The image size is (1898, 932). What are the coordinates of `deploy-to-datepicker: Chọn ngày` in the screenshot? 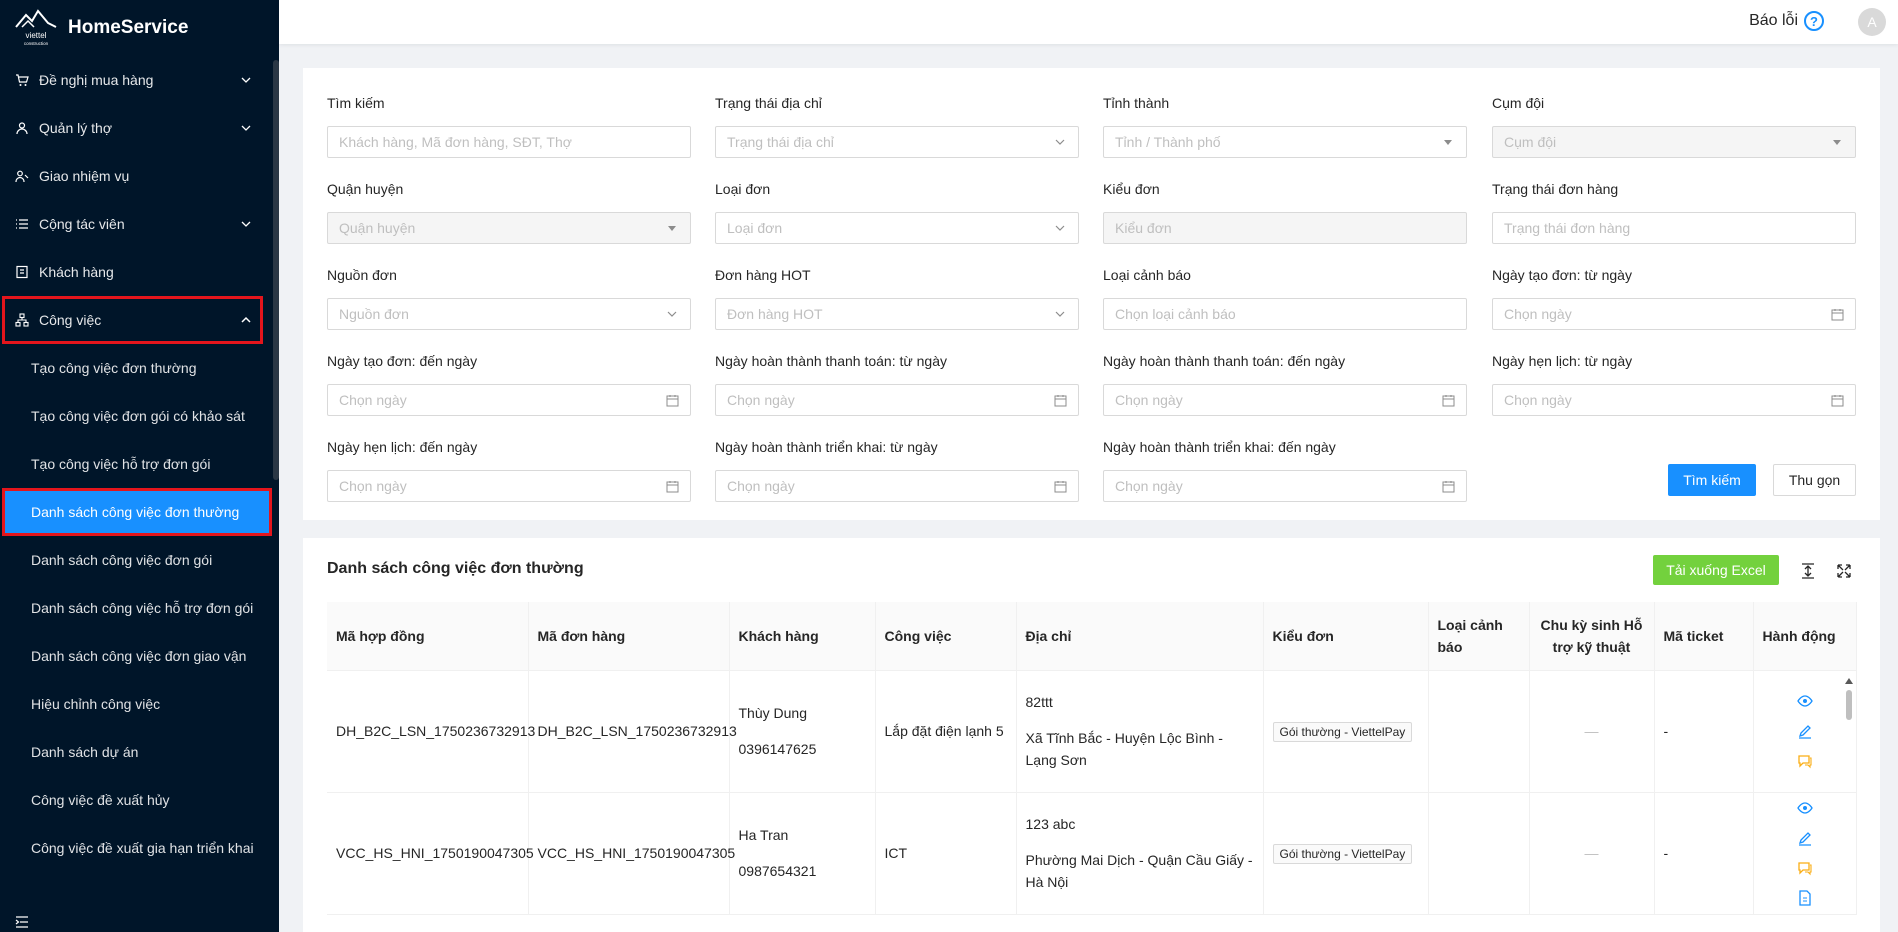 It's located at (1285, 486).